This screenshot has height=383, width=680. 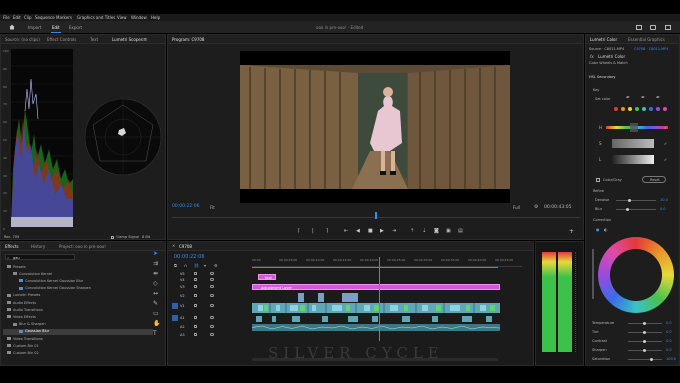 I want to click on proxy-icon: ▤, so click(x=460, y=231).